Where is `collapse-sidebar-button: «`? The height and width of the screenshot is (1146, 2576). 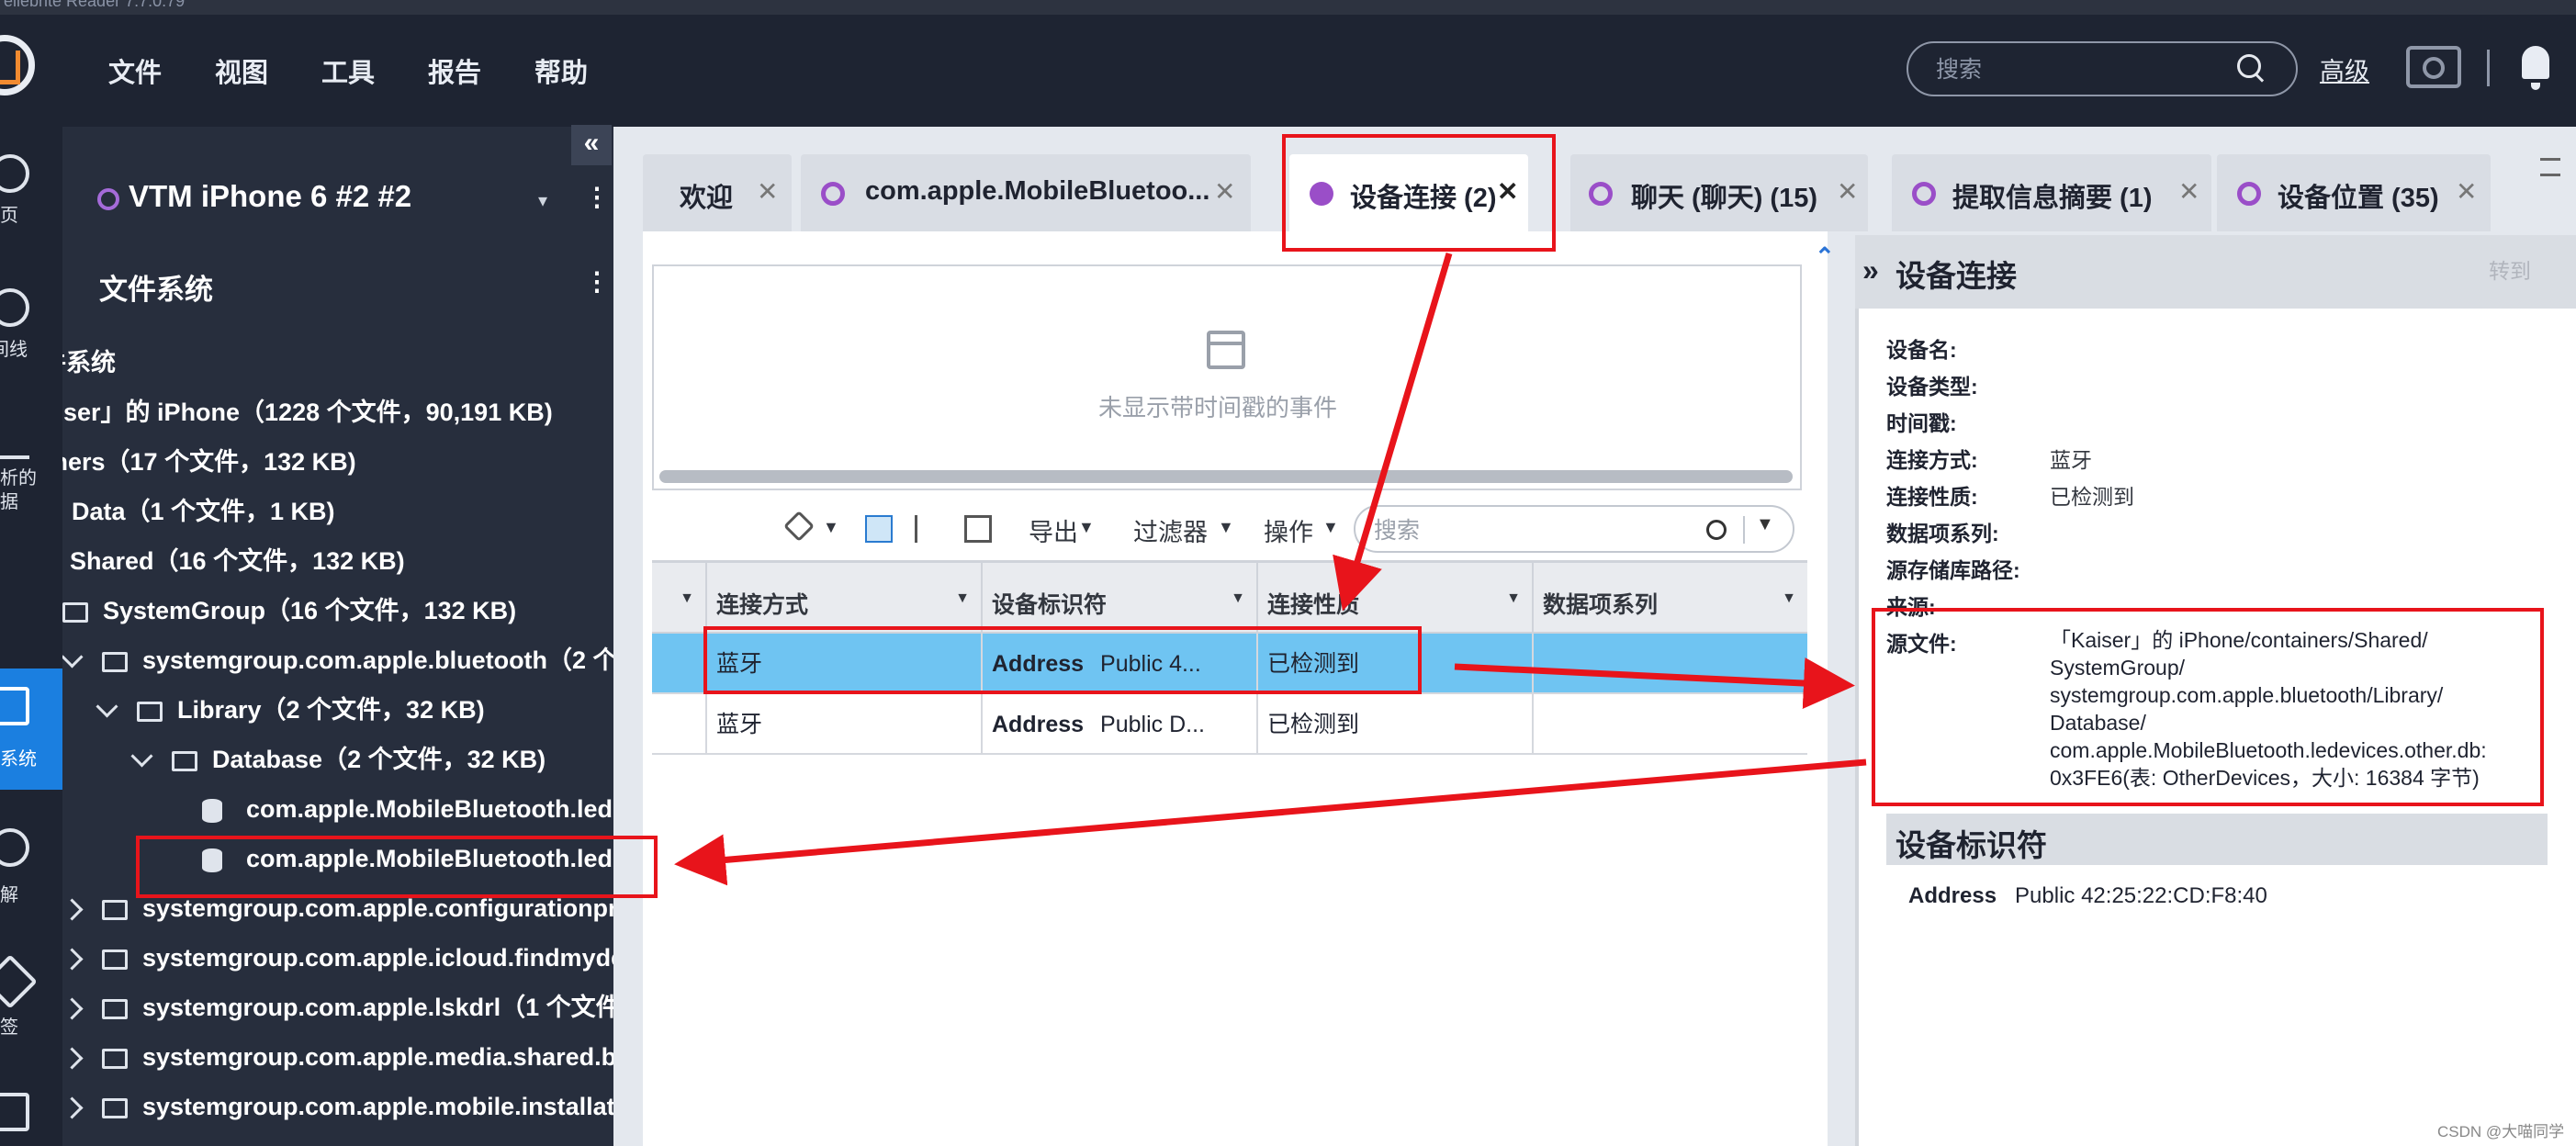 collapse-sidebar-button: « is located at coordinates (591, 145).